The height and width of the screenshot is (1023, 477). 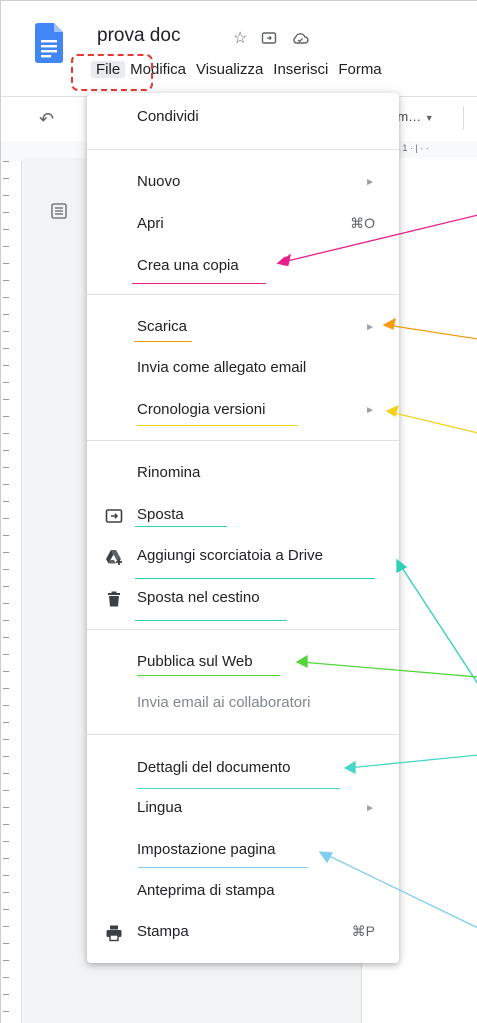 I want to click on arrow-dettagli, so click(x=410, y=764).